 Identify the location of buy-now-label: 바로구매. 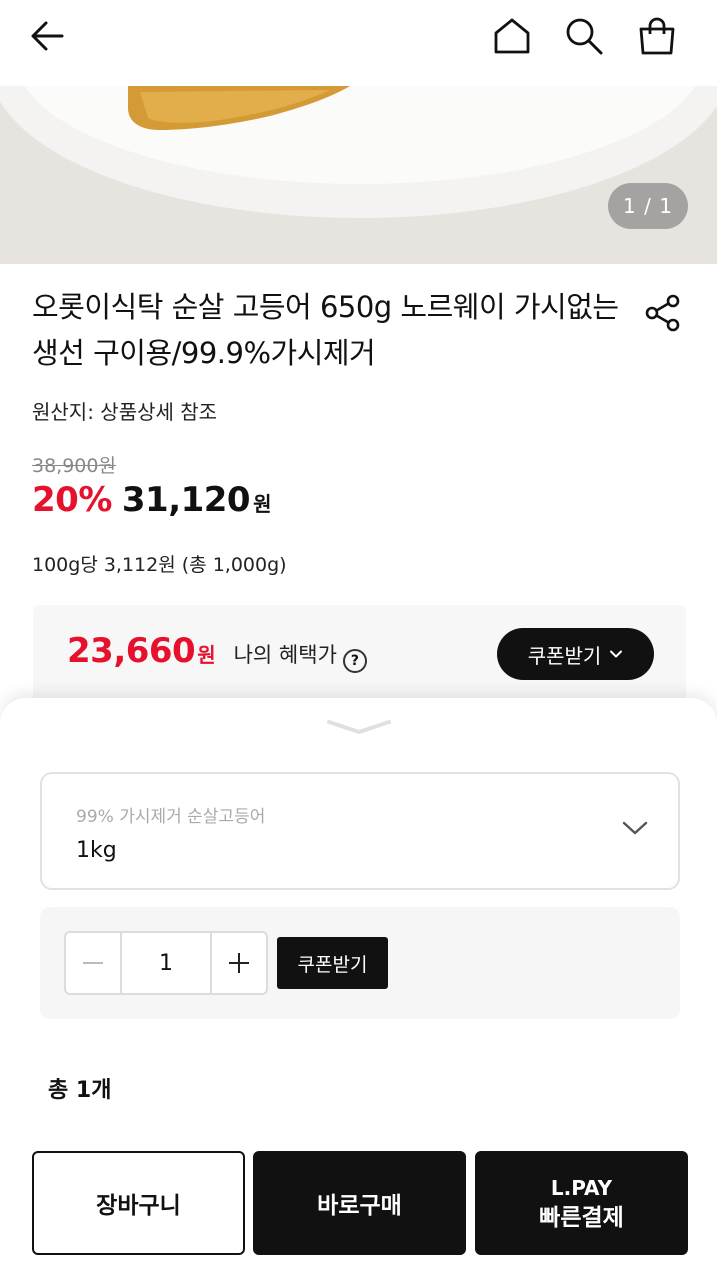
(359, 1206).